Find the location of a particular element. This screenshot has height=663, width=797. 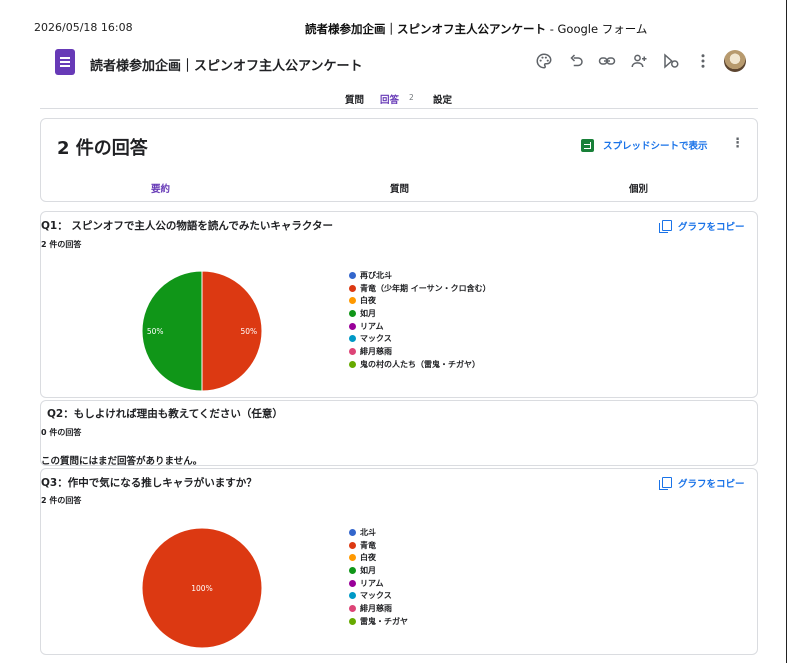

slice-percent-label: 100% is located at coordinates (201, 588).